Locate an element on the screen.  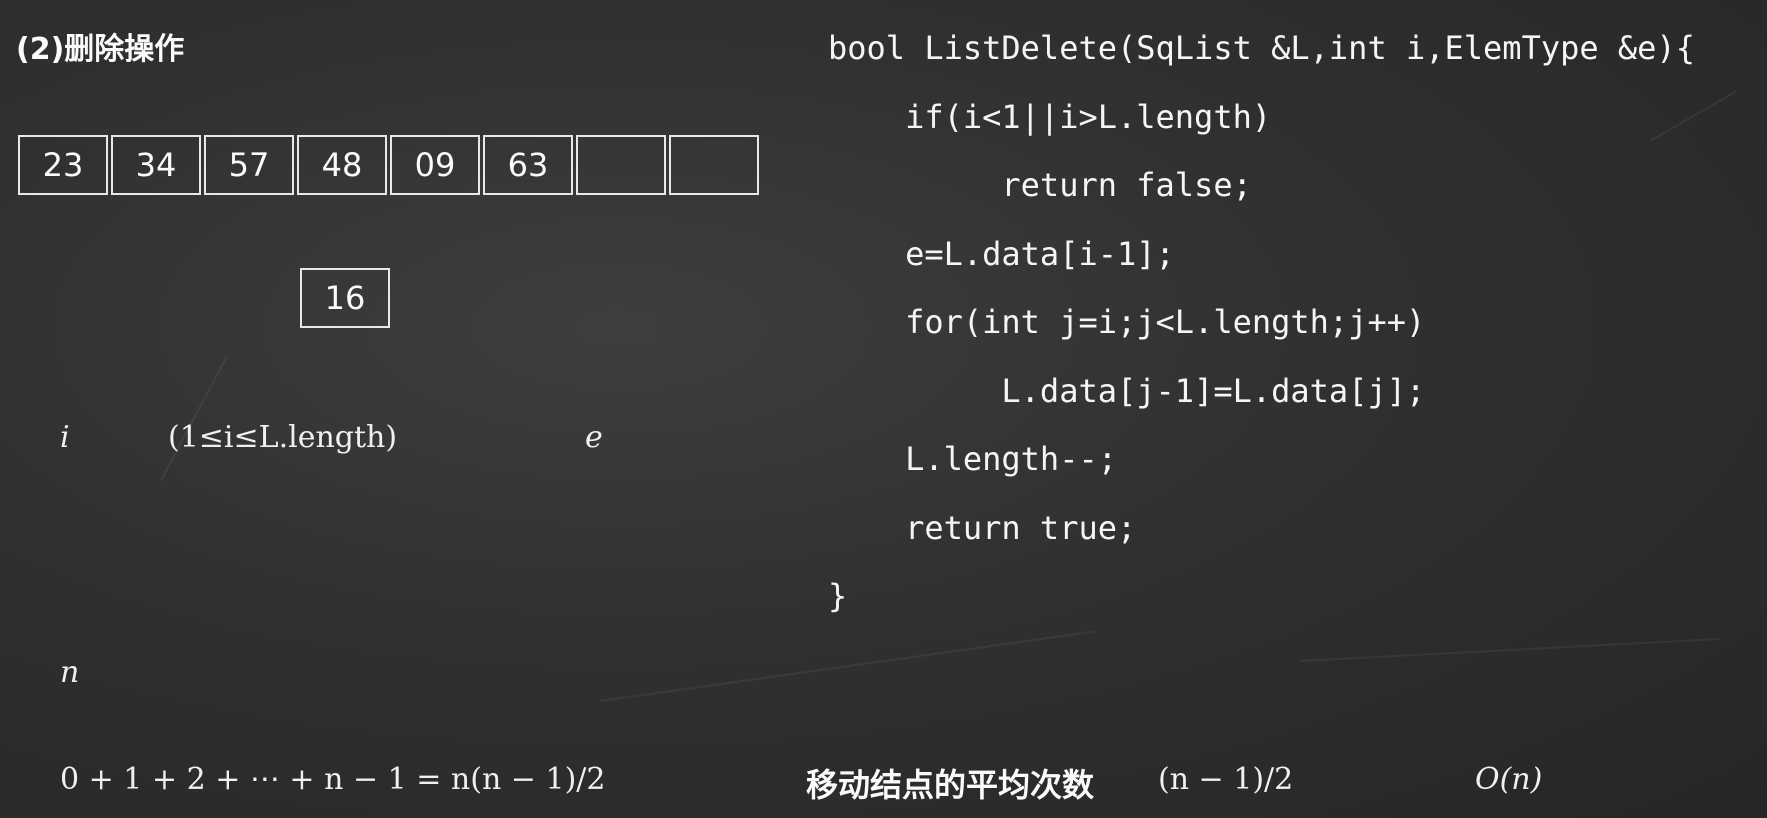
code-line: if(i<1||i>L.length) is located at coordinates (1050, 117).